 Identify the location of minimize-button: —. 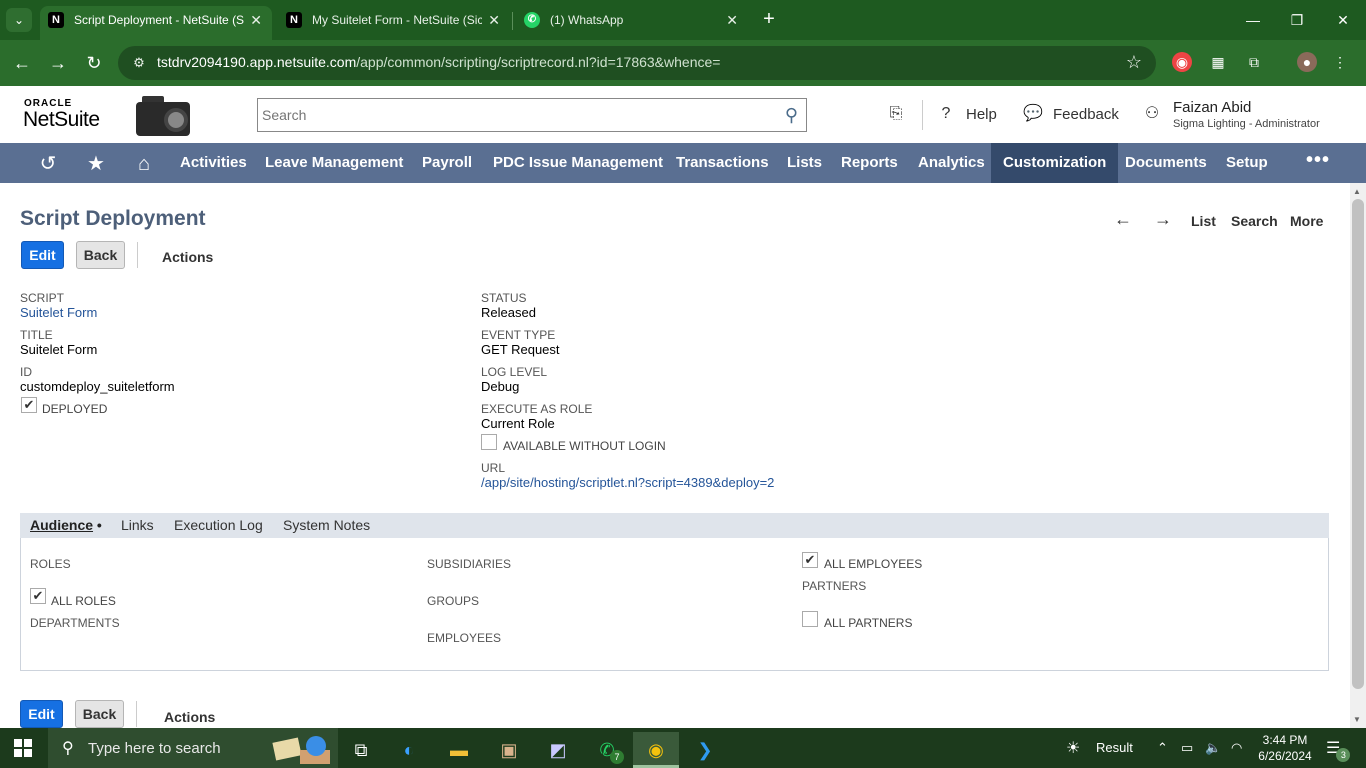
(1253, 20).